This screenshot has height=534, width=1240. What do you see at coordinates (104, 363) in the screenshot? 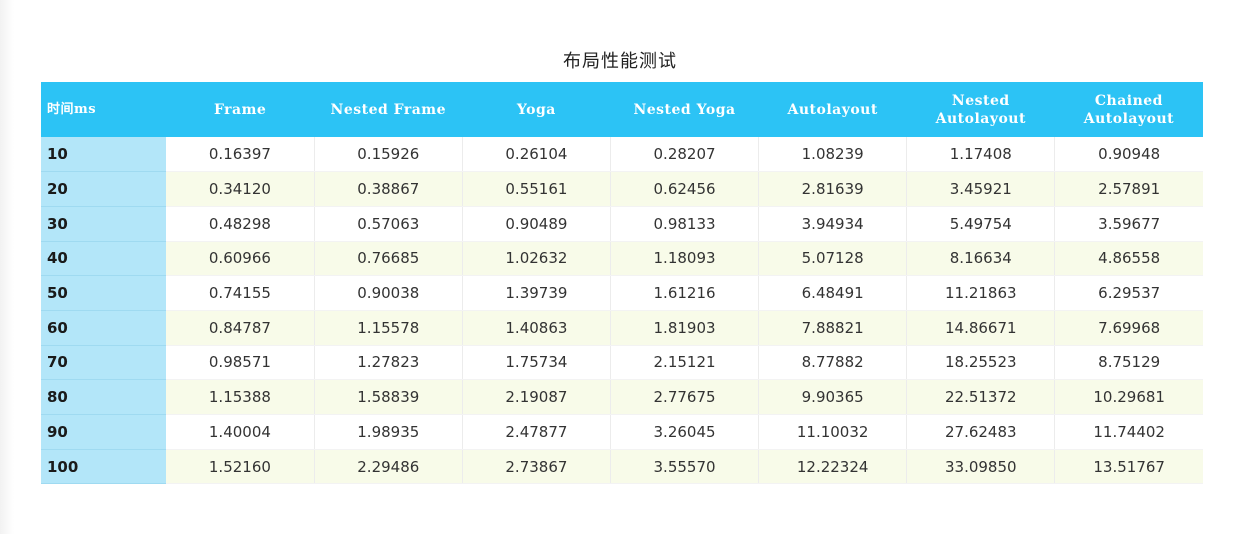
I see `row-label: 70` at bounding box center [104, 363].